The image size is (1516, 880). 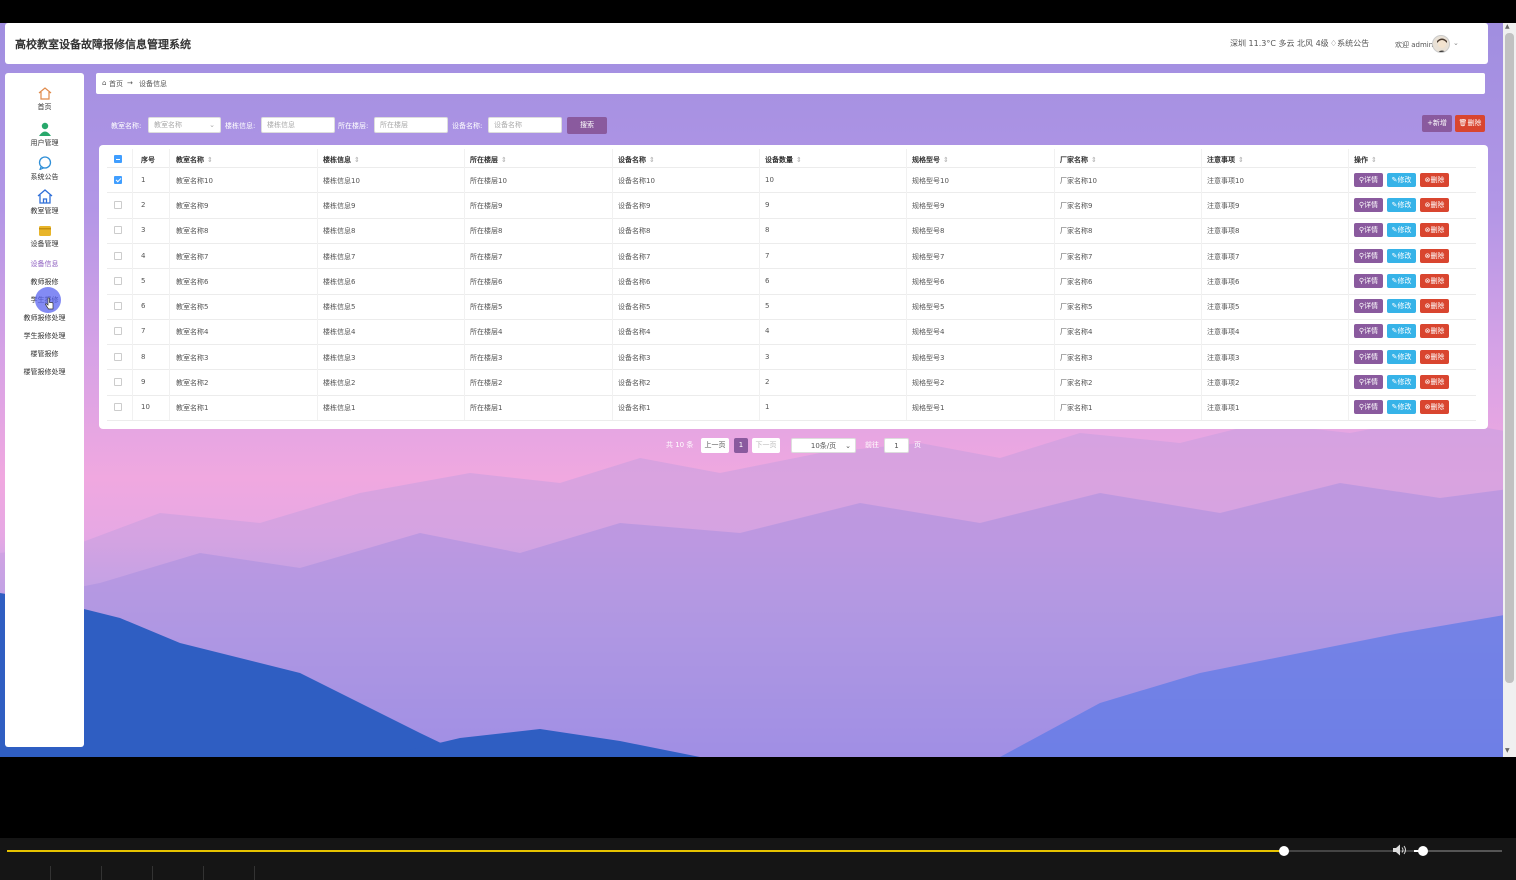 I want to click on room-select: 教室名称 ⌄, so click(x=184, y=125).